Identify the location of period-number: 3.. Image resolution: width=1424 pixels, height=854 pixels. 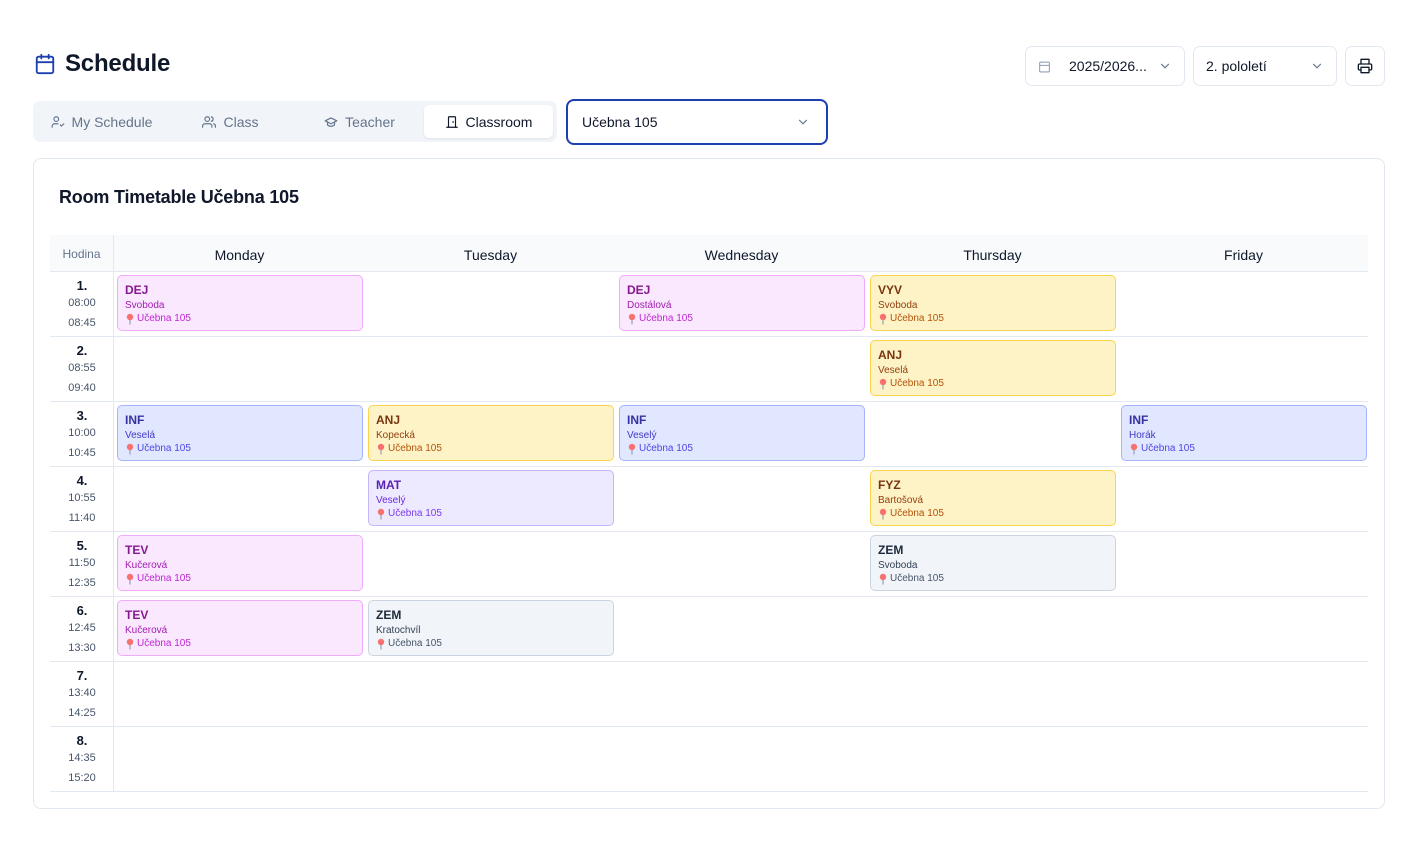
(82, 415).